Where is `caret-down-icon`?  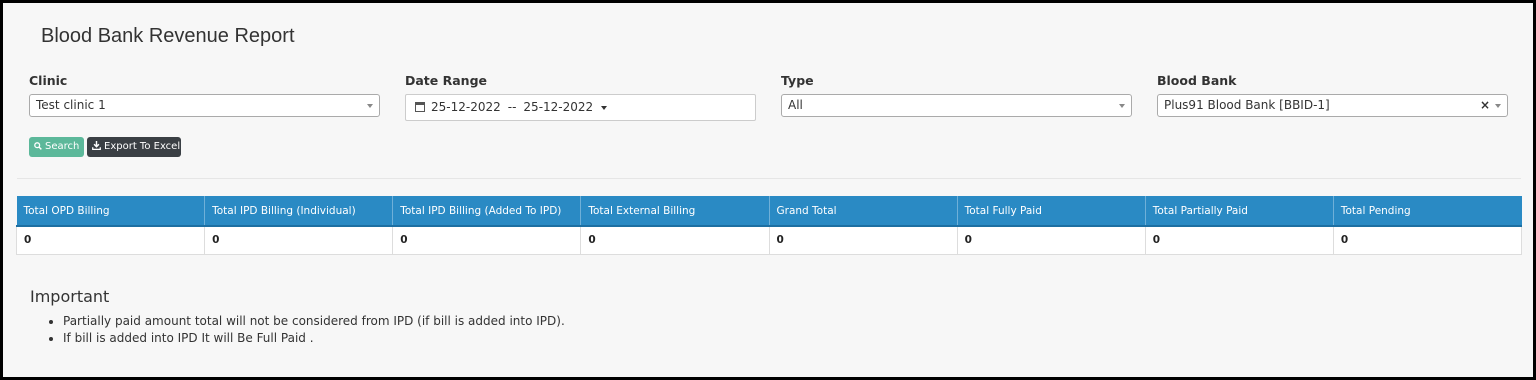 caret-down-icon is located at coordinates (604, 108).